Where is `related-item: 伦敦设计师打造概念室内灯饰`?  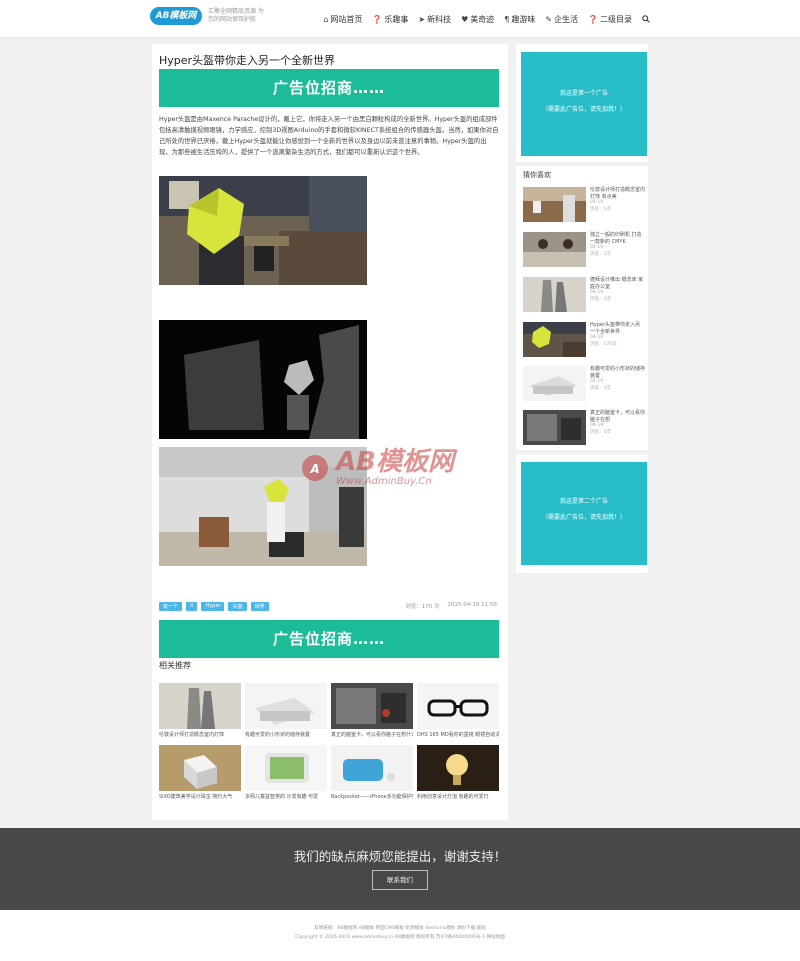
related-item: 伦敦设计师打造概念室内灯饰 is located at coordinates (200, 712).